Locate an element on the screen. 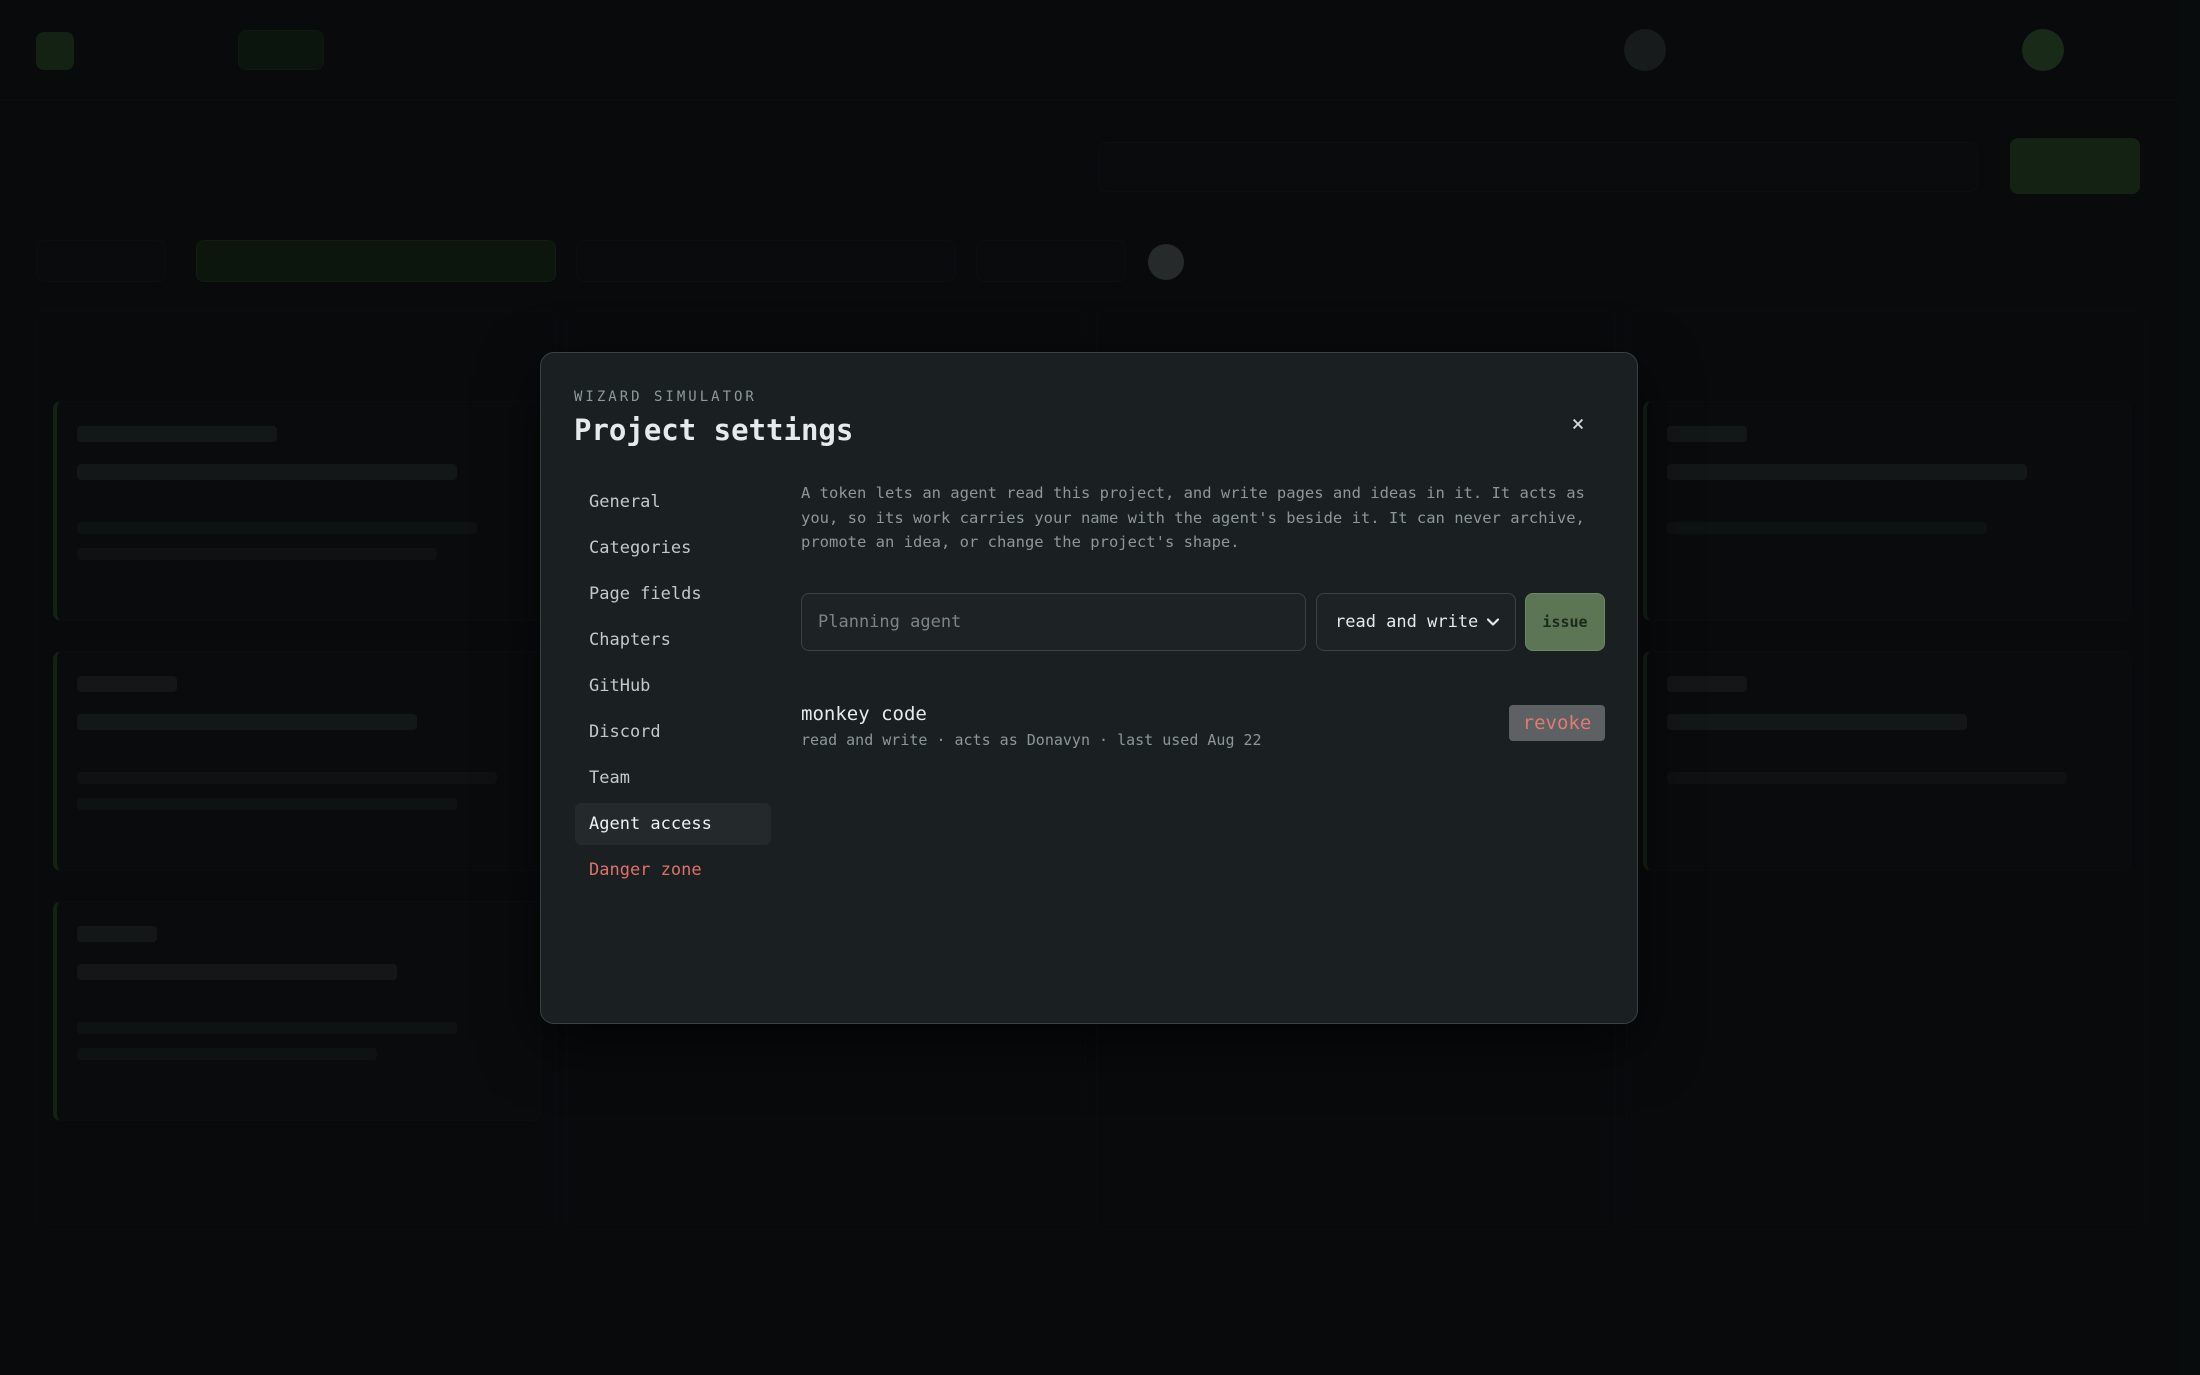 The image size is (2200, 1375). project-name-eyebrow: WIZARD SIMULATOR is located at coordinates (665, 397).